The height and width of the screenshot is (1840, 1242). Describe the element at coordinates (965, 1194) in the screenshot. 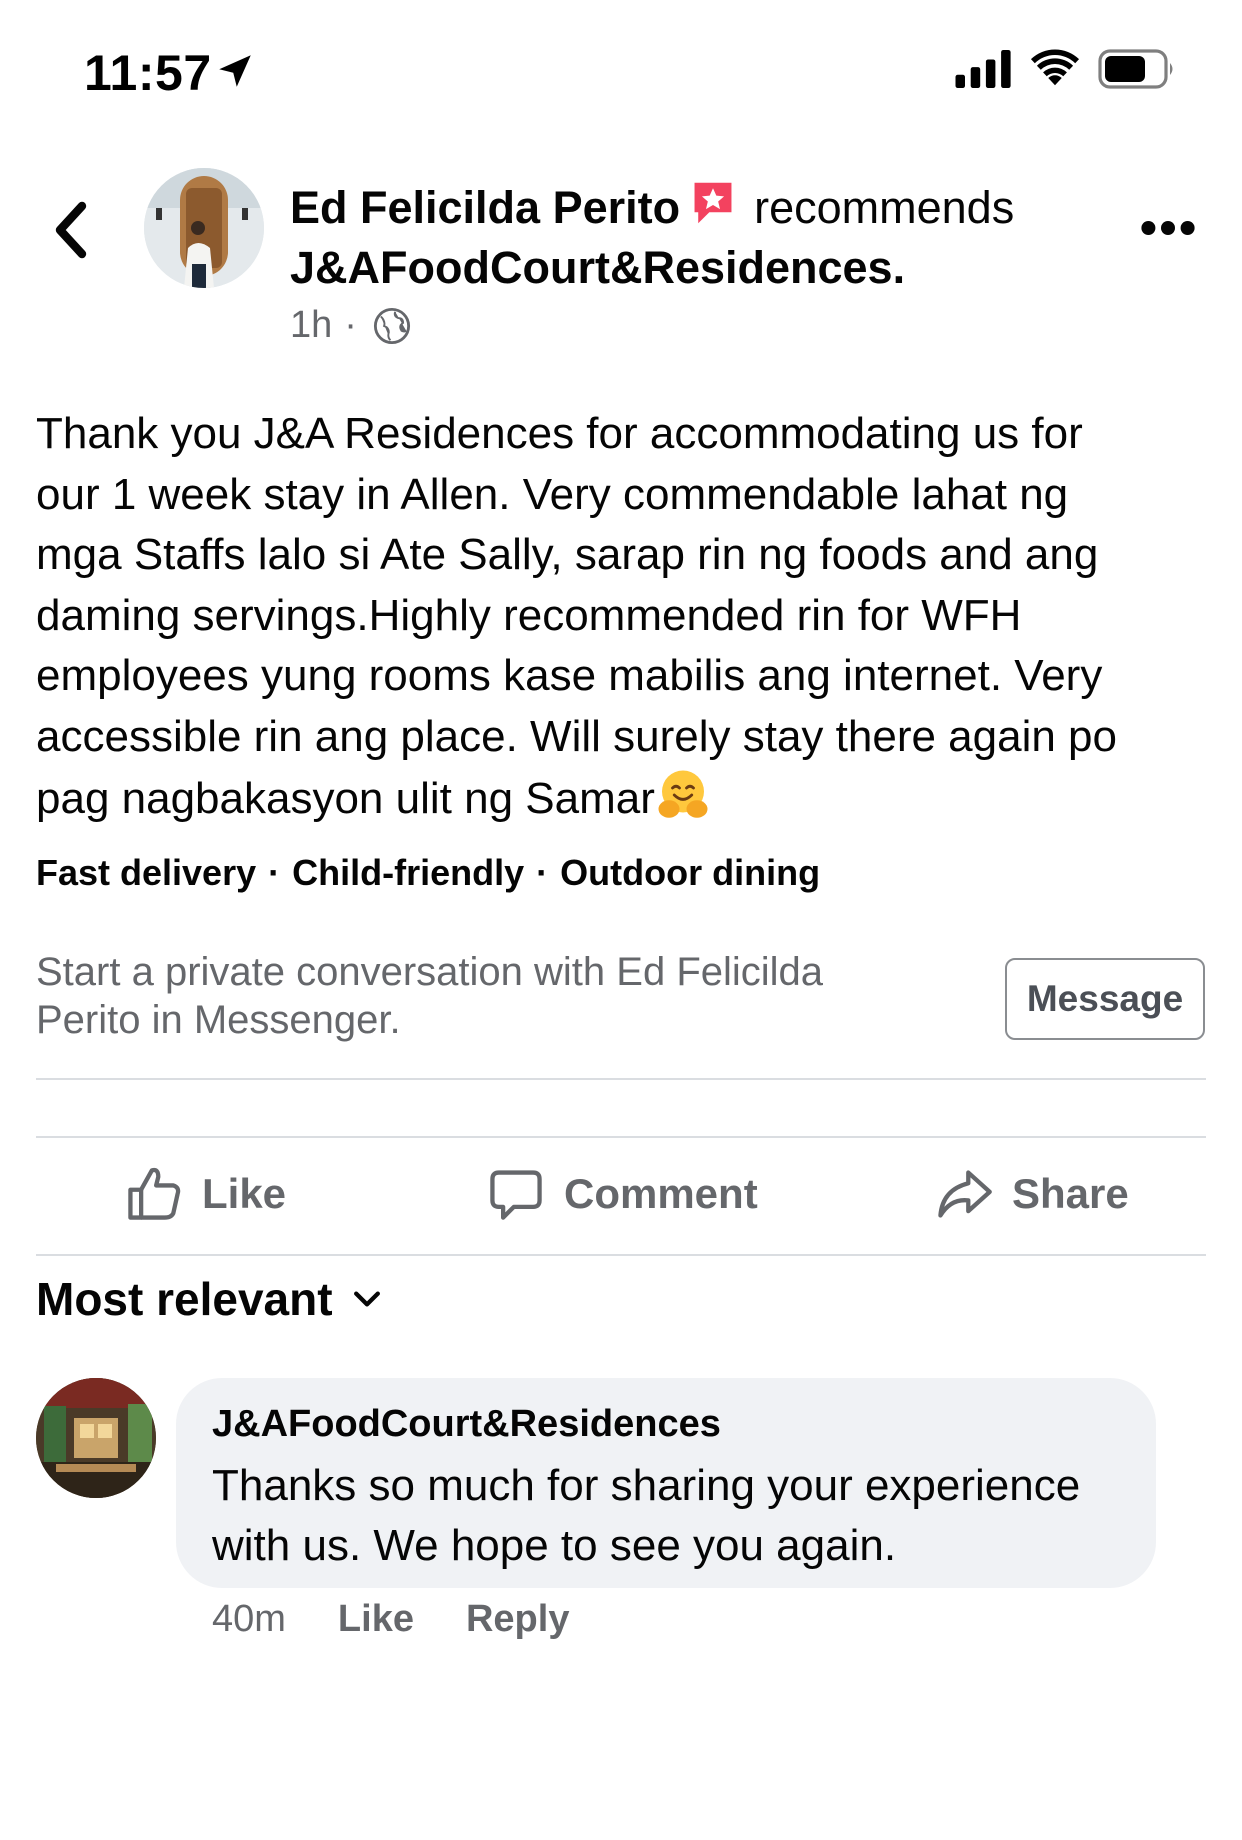

I see `share-arrow-icon` at that location.